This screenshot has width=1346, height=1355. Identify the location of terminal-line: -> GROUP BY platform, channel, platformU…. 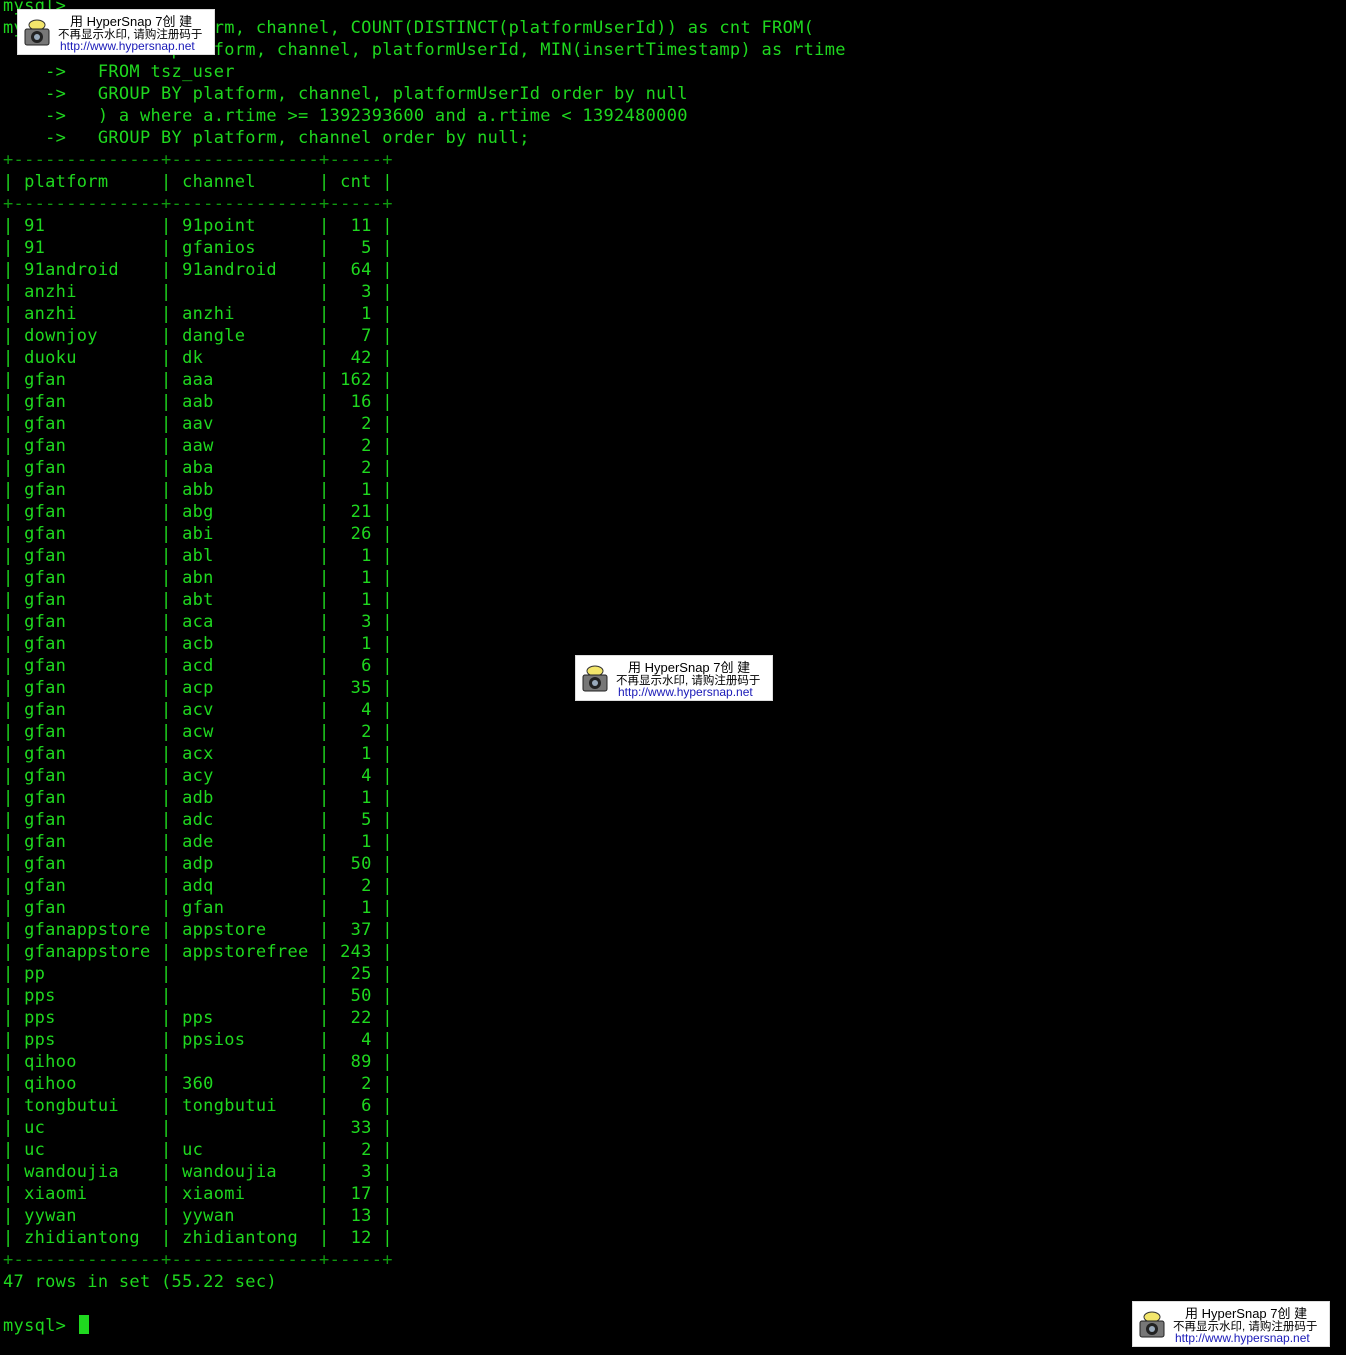
(345, 94).